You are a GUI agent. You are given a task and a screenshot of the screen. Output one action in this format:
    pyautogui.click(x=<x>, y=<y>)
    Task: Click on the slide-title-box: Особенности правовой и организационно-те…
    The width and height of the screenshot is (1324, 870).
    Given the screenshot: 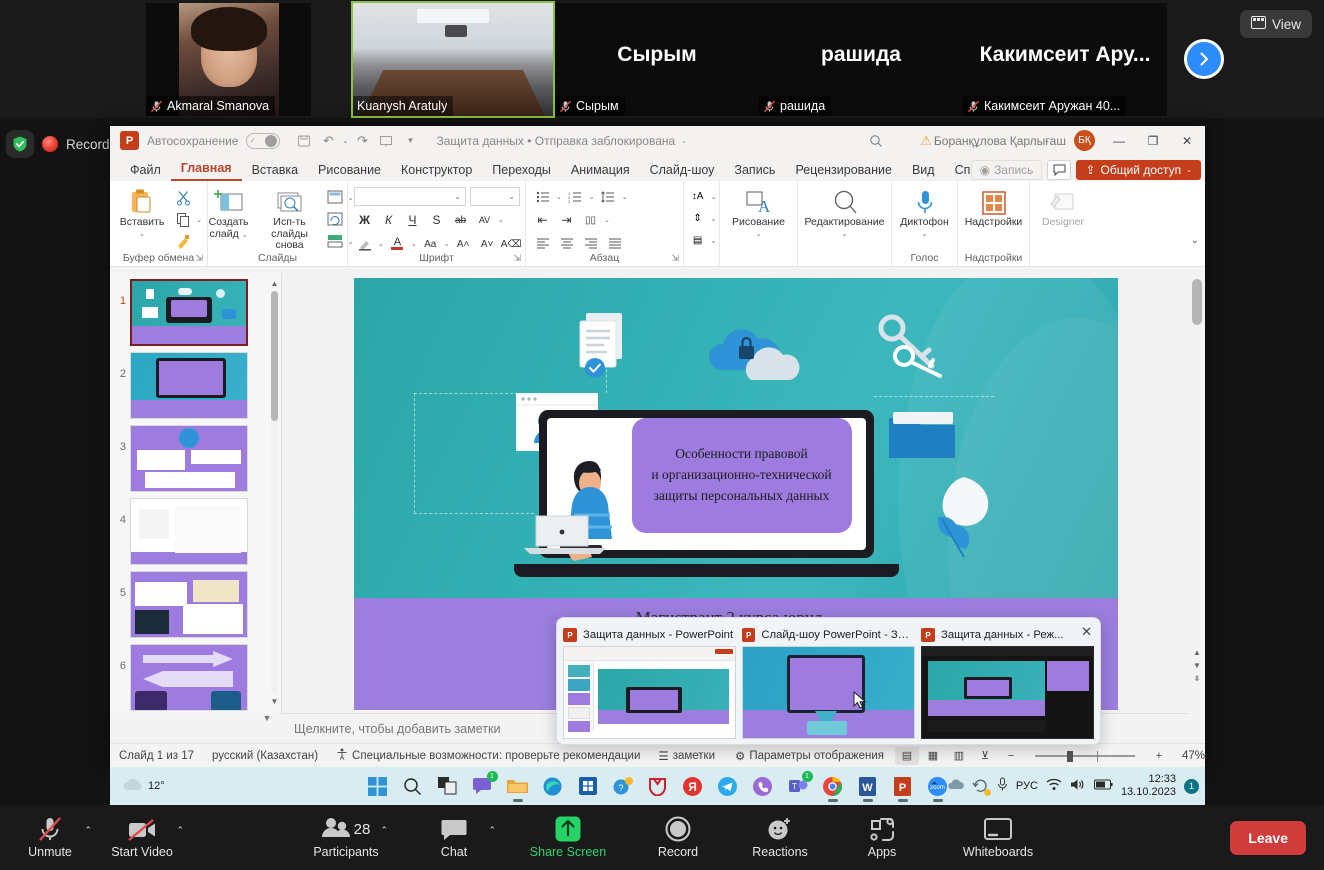 What is the action you would take?
    pyautogui.click(x=741, y=475)
    